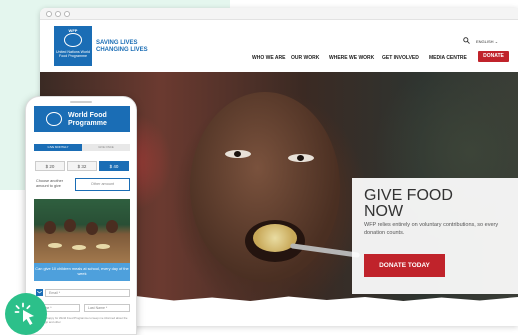  I want to click on header-donate-button: DONATE, so click(493, 56).